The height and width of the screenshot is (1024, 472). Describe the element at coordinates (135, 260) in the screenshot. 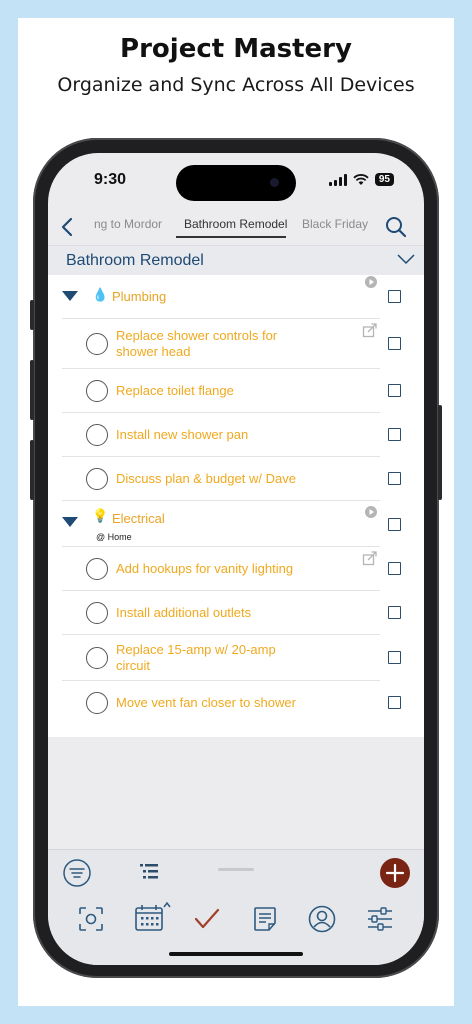

I see `project-title: Bathroom Remodel` at that location.